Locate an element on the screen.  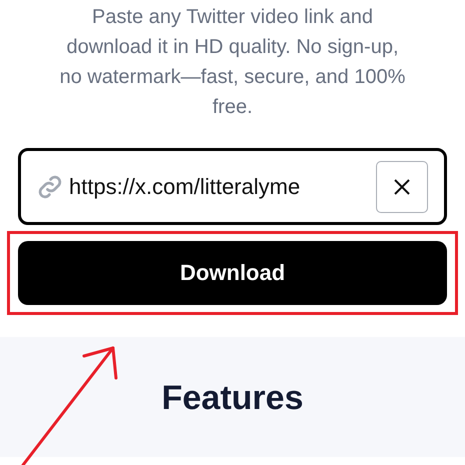
url-input-field: https://x.com/litteralyme is located at coordinates (220, 187).